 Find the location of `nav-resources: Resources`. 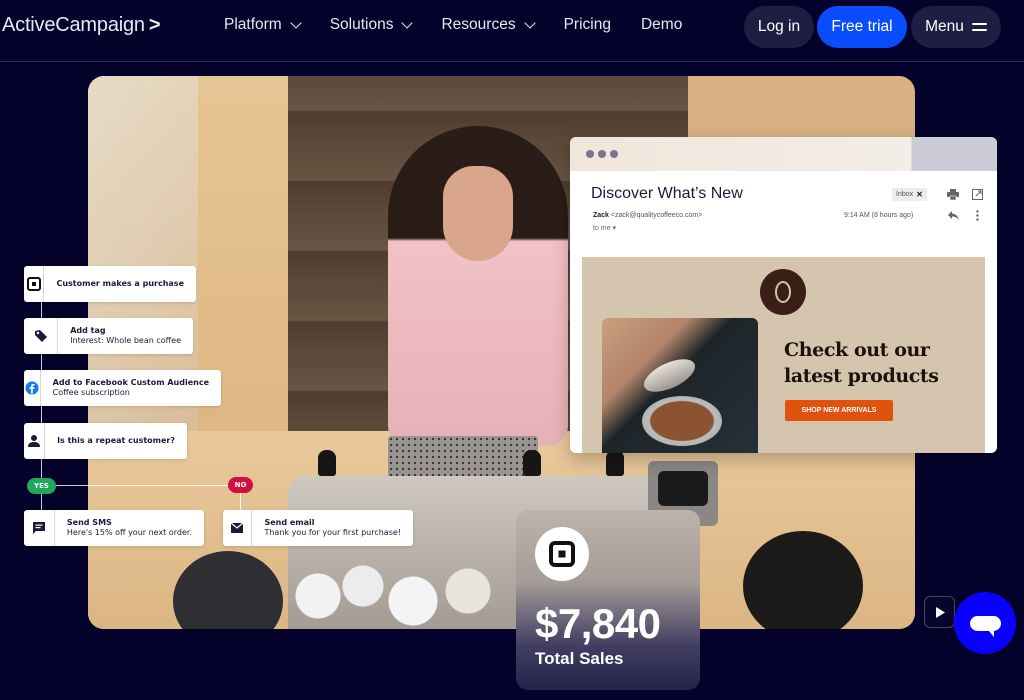

nav-resources: Resources is located at coordinates (488, 25).